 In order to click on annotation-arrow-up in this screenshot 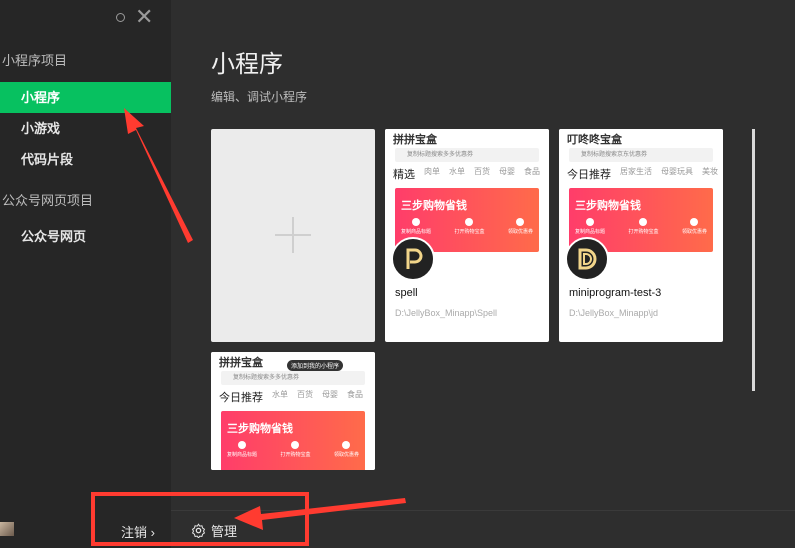, I will do `click(158, 175)`.